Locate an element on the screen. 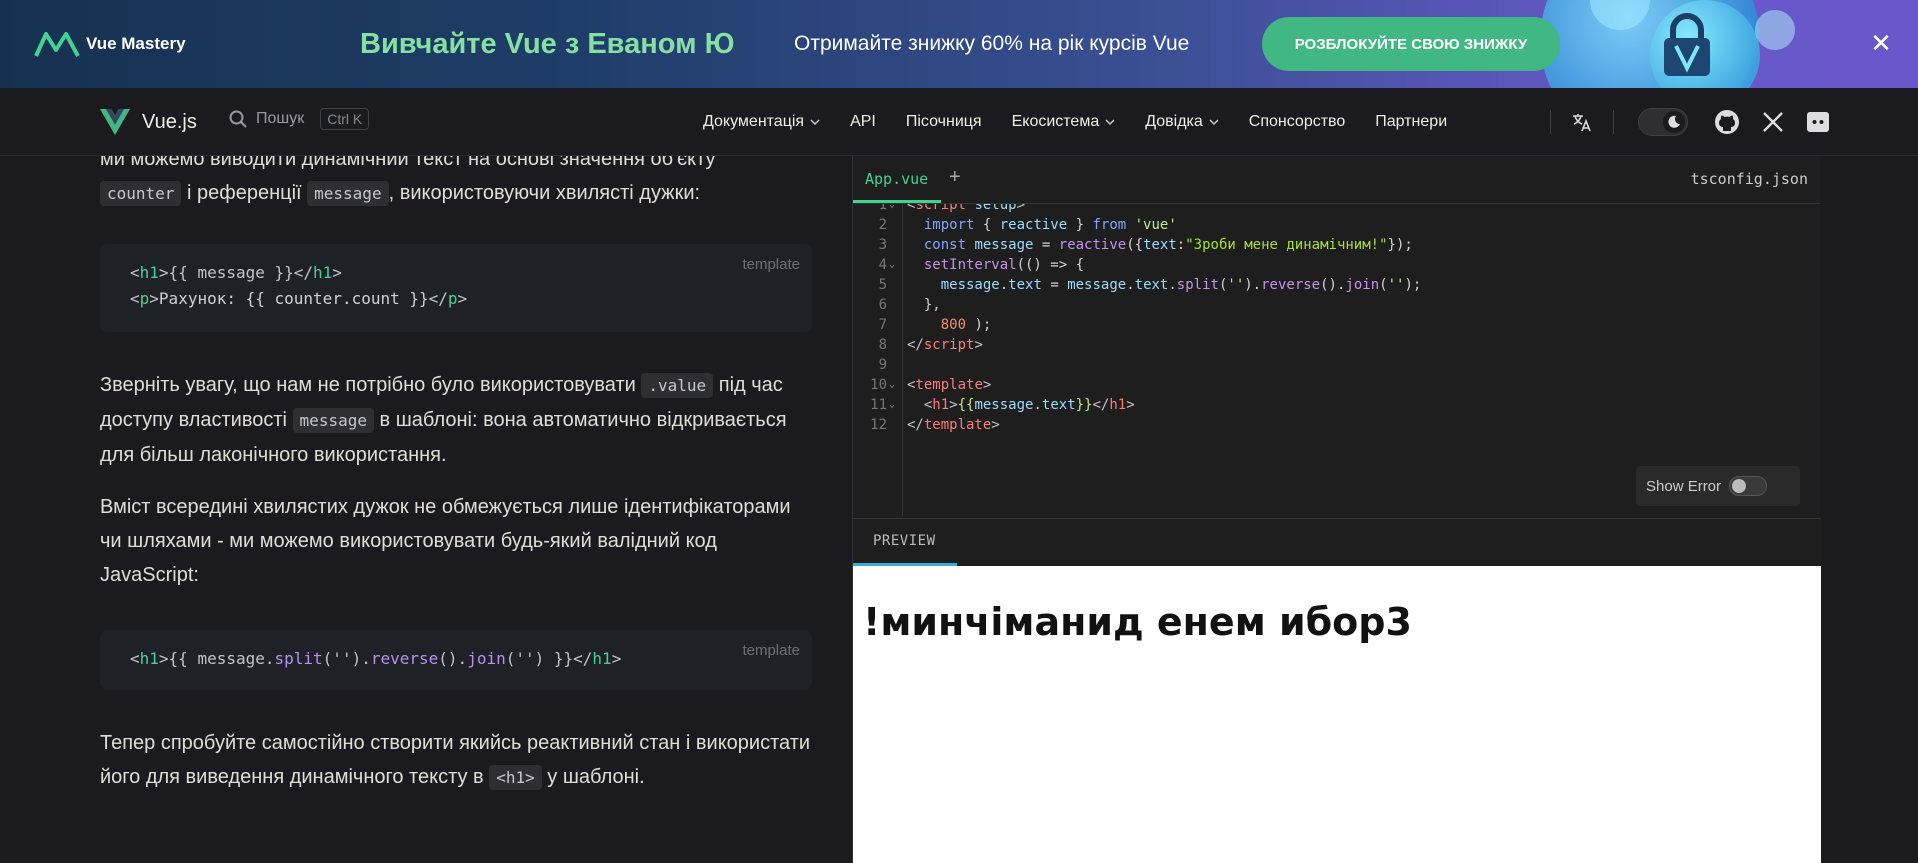 This screenshot has height=863, width=1918. nav-item-sponsor: Спонсорство is located at coordinates (1297, 122).